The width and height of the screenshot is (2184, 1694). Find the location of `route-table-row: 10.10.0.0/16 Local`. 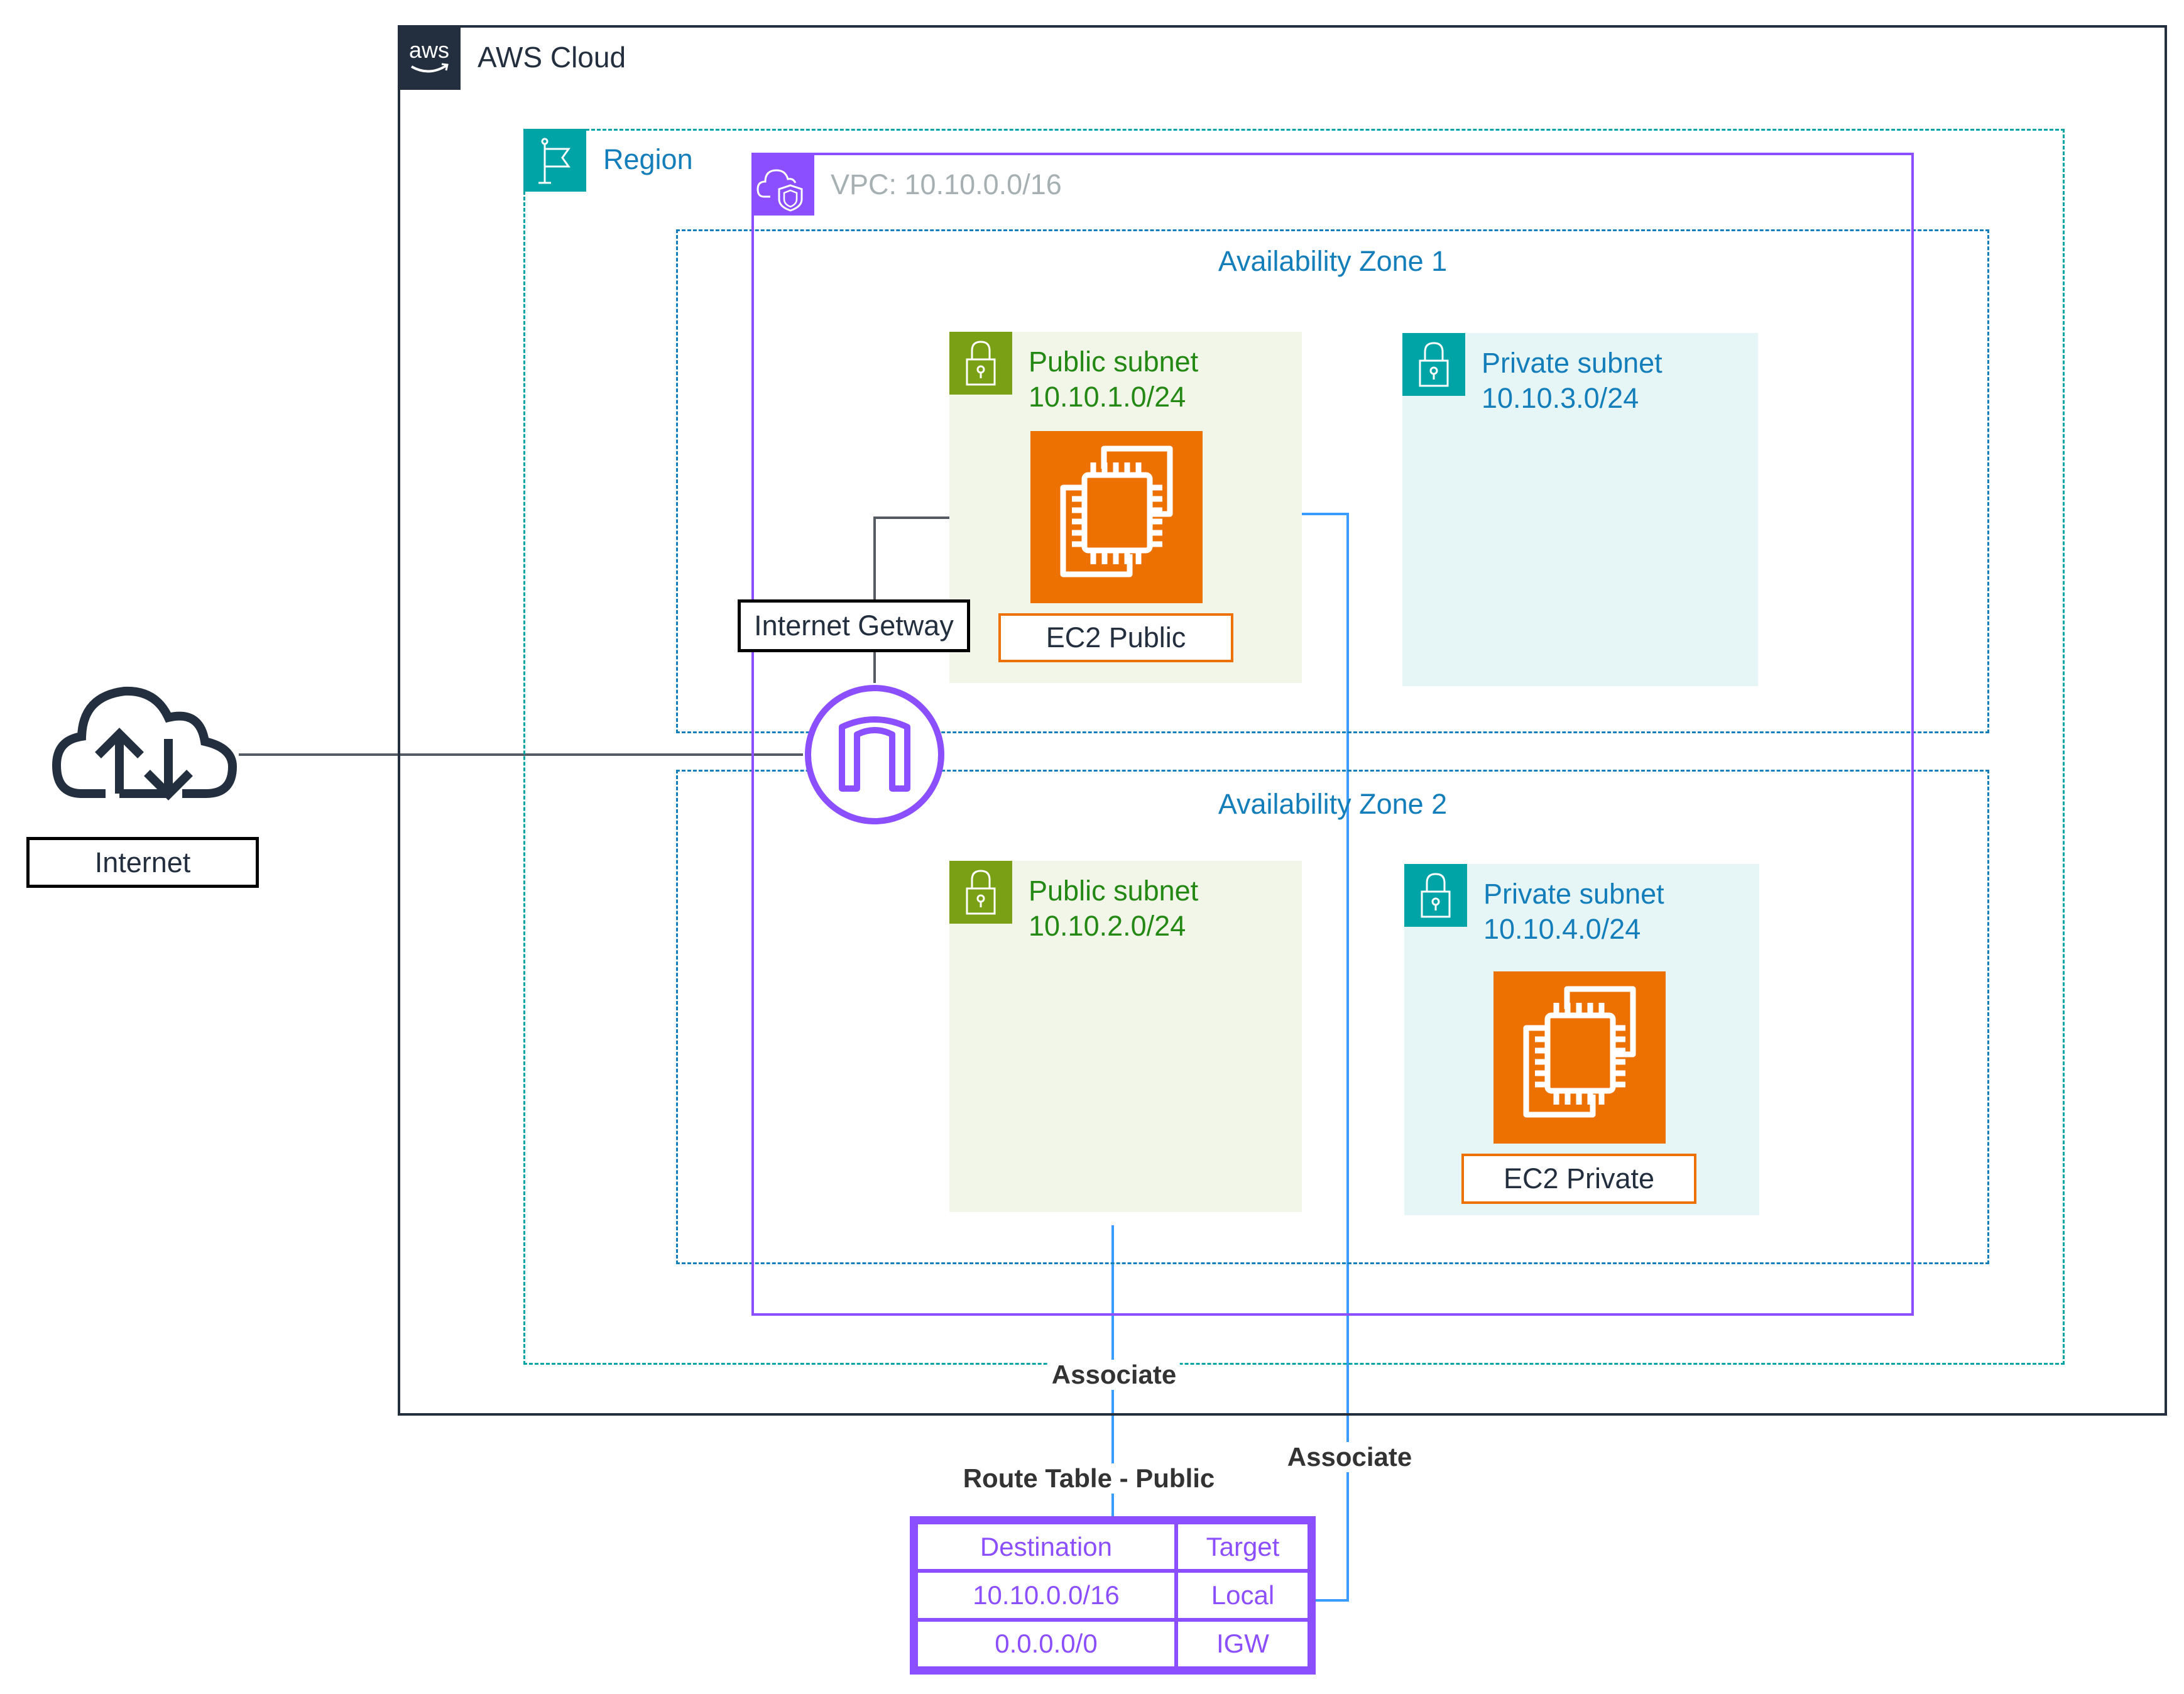

route-table-row: 10.10.0.0/16 Local is located at coordinates (1113, 1595).